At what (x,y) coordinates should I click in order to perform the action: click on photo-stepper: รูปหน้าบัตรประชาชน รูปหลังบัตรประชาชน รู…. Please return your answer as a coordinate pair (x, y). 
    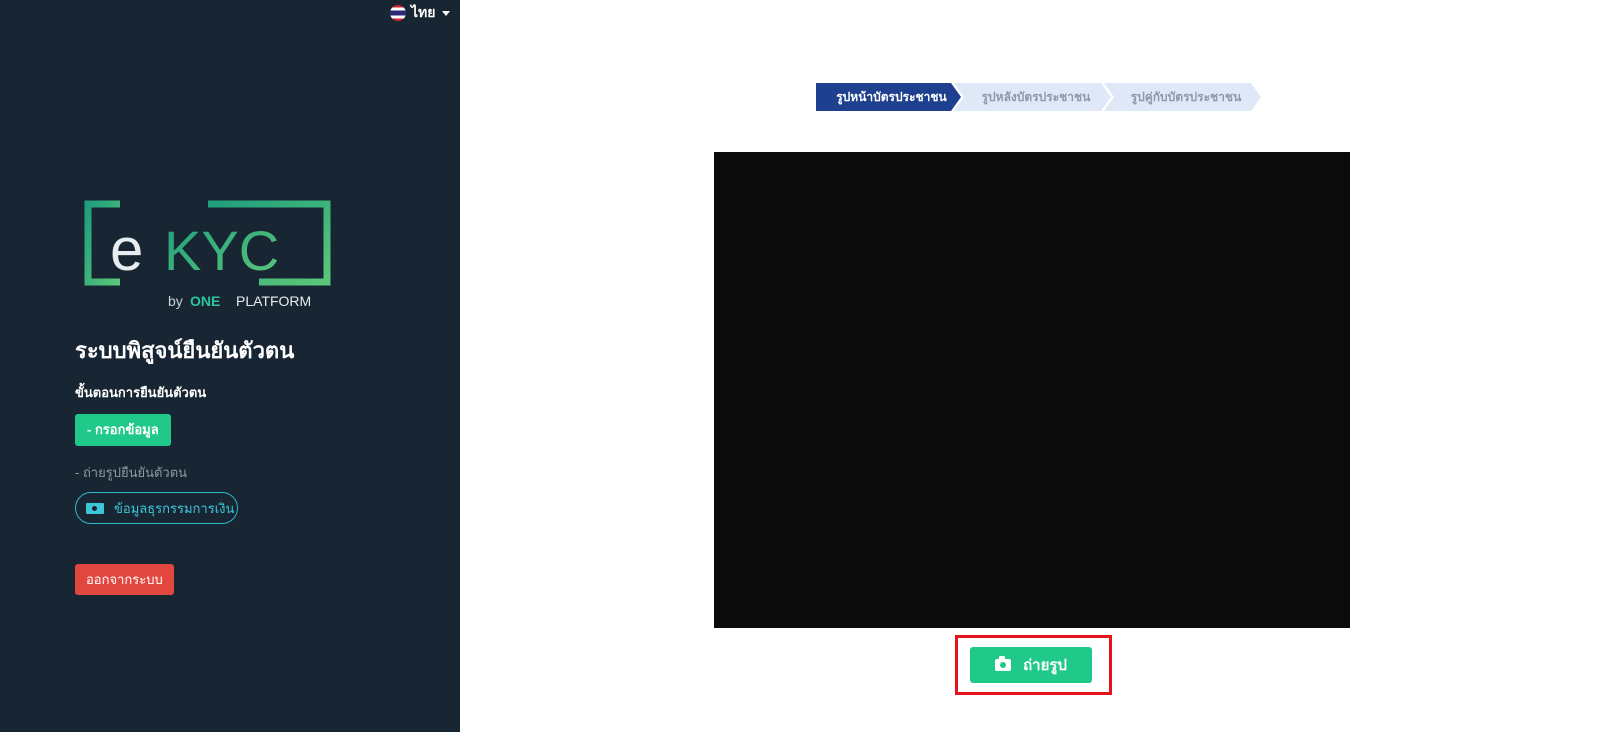
    Looking at the image, I should click on (1038, 97).